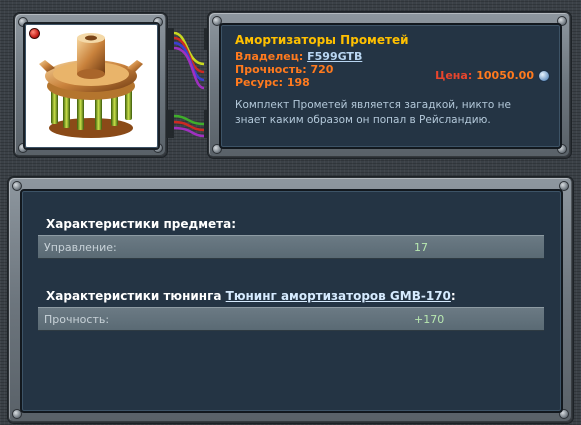 Image resolution: width=581 pixels, height=425 pixels. I want to click on tuning-title-suffix: :, so click(453, 296).